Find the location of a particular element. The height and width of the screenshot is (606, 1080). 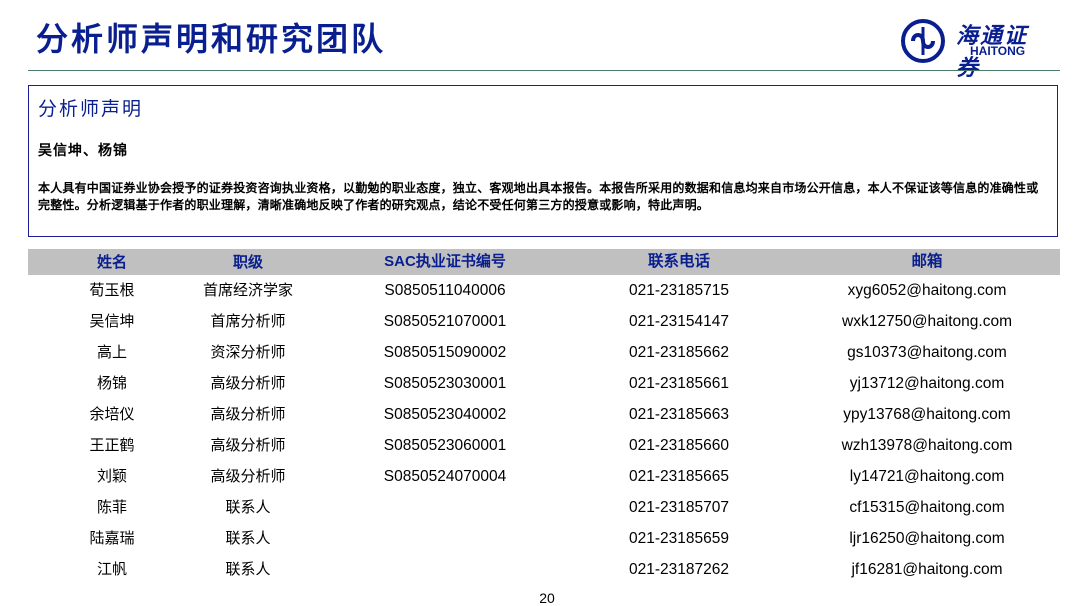

cell-sac: S0850523060001 is located at coordinates (445, 445).